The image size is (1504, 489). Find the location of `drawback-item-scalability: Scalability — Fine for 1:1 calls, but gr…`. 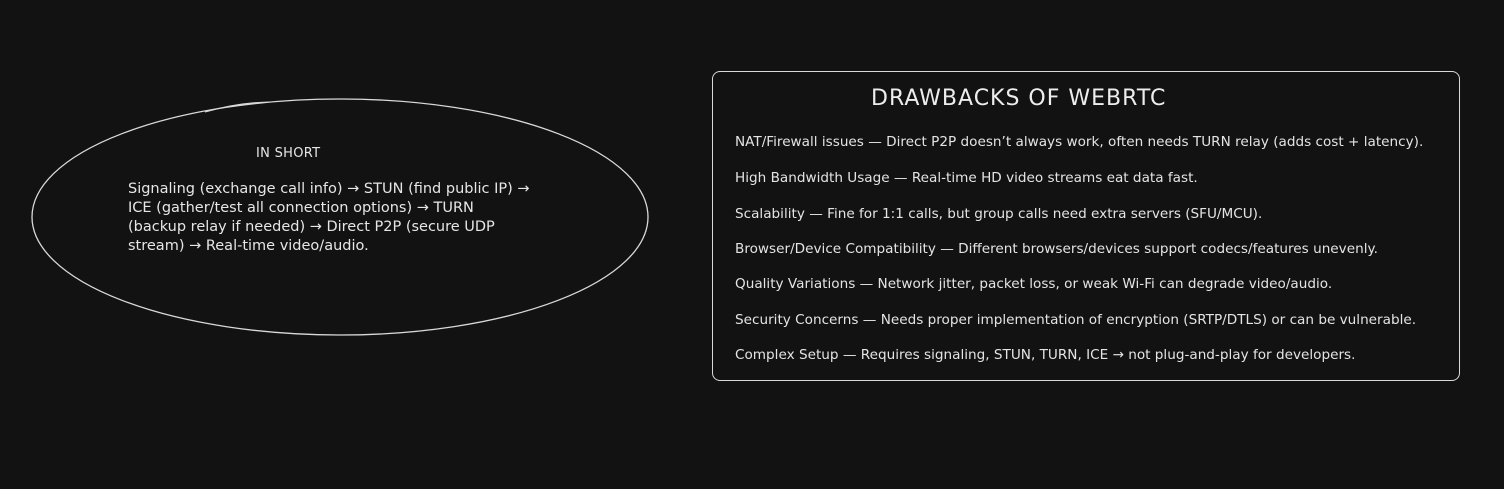

drawback-item-scalability: Scalability — Fine for 1:1 calls, but gr… is located at coordinates (999, 214).